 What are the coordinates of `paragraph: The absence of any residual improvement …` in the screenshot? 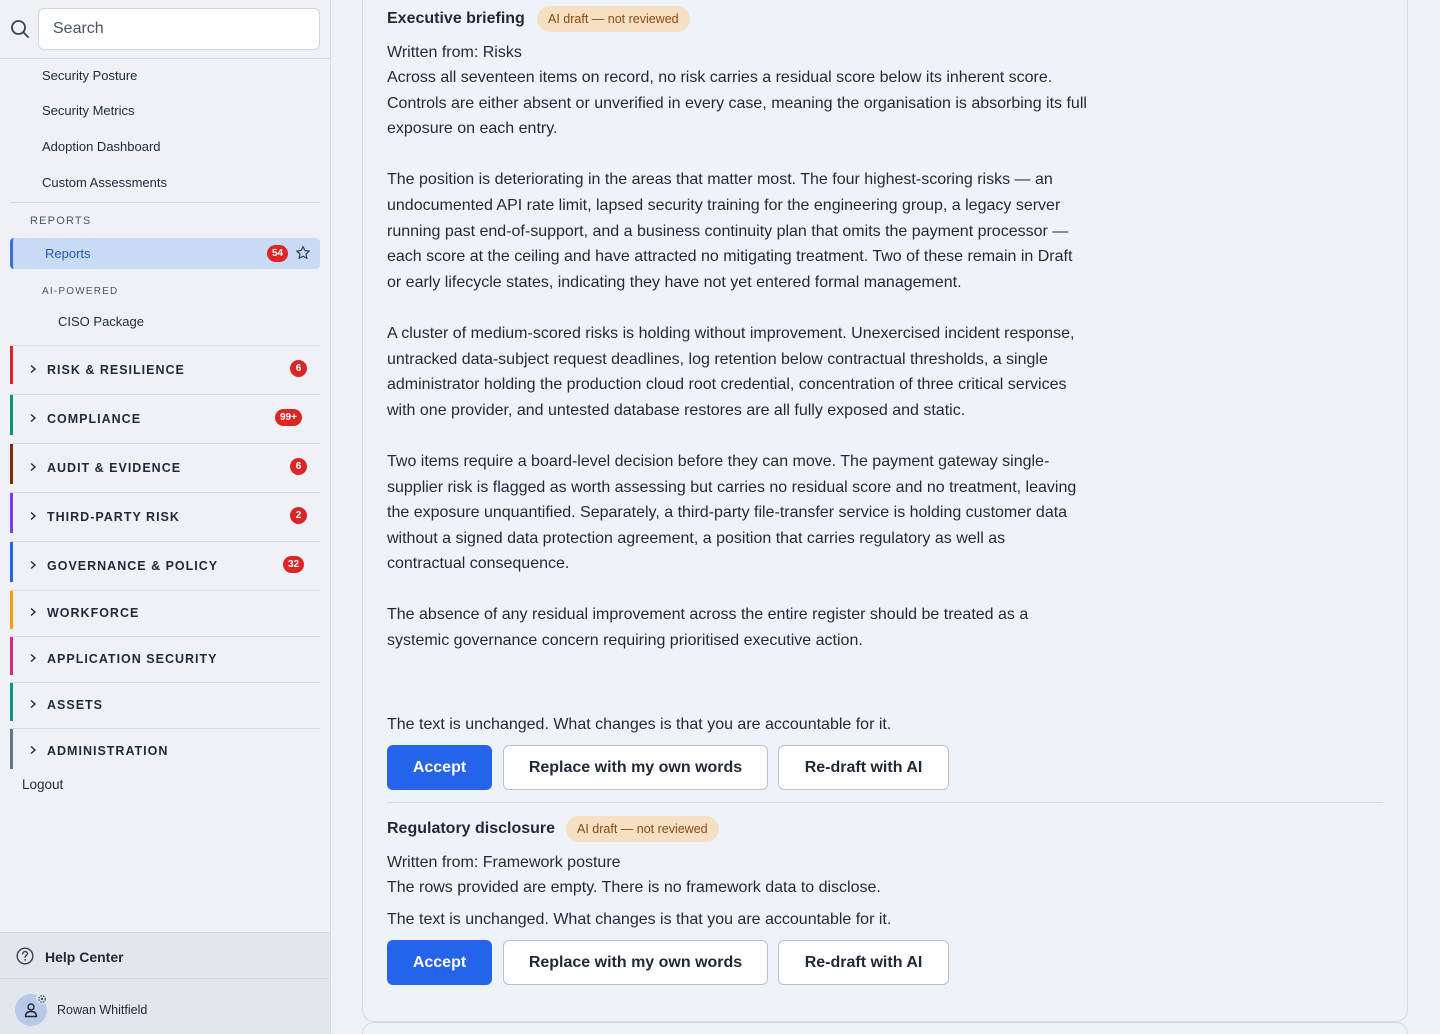 It's located at (708, 628).